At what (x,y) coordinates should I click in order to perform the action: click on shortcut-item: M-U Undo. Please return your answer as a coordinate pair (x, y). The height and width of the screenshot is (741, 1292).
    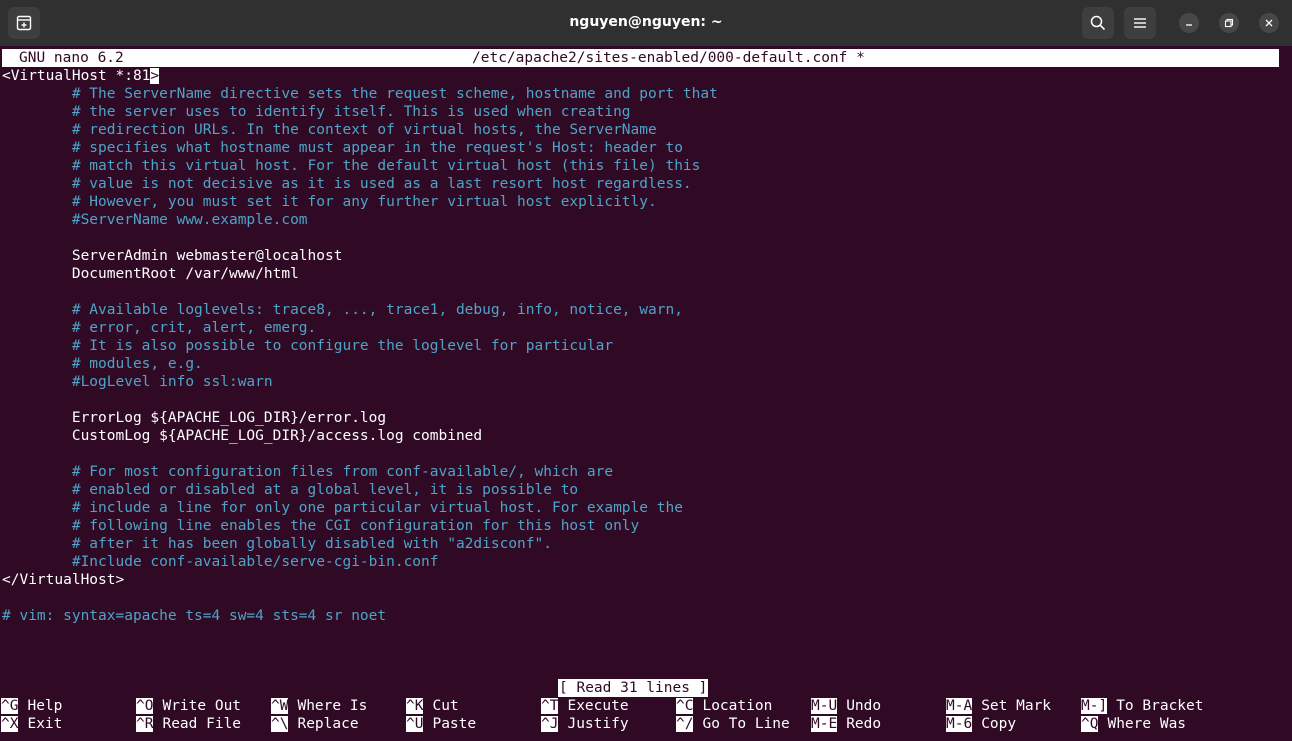
    Looking at the image, I should click on (846, 706).